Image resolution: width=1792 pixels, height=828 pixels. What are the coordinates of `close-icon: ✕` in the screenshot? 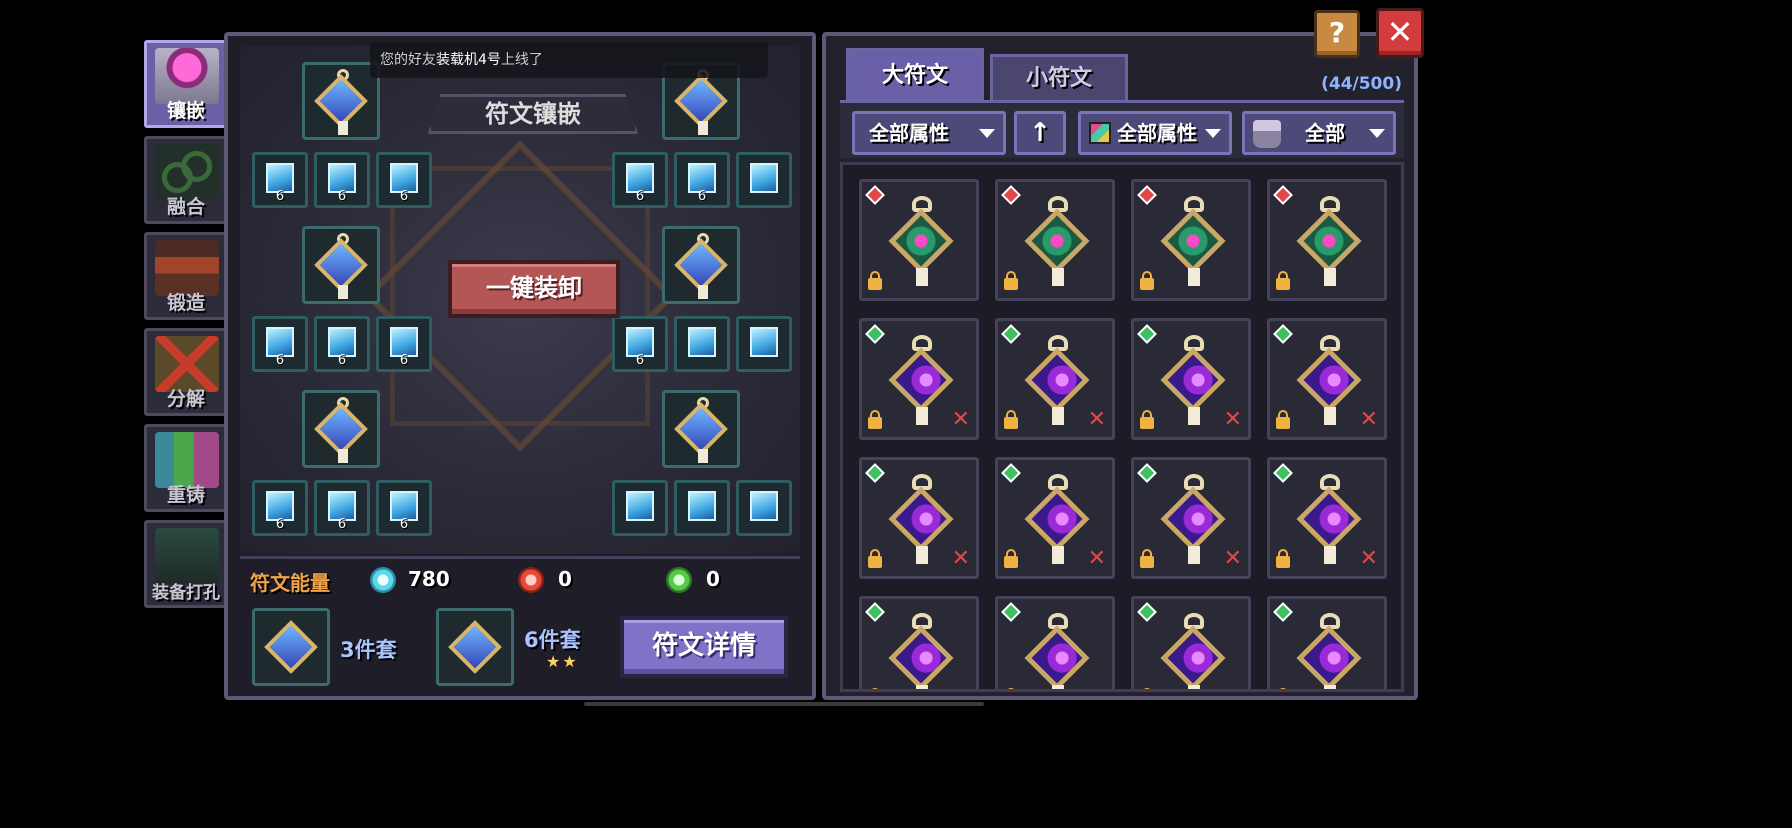 It's located at (1400, 32).